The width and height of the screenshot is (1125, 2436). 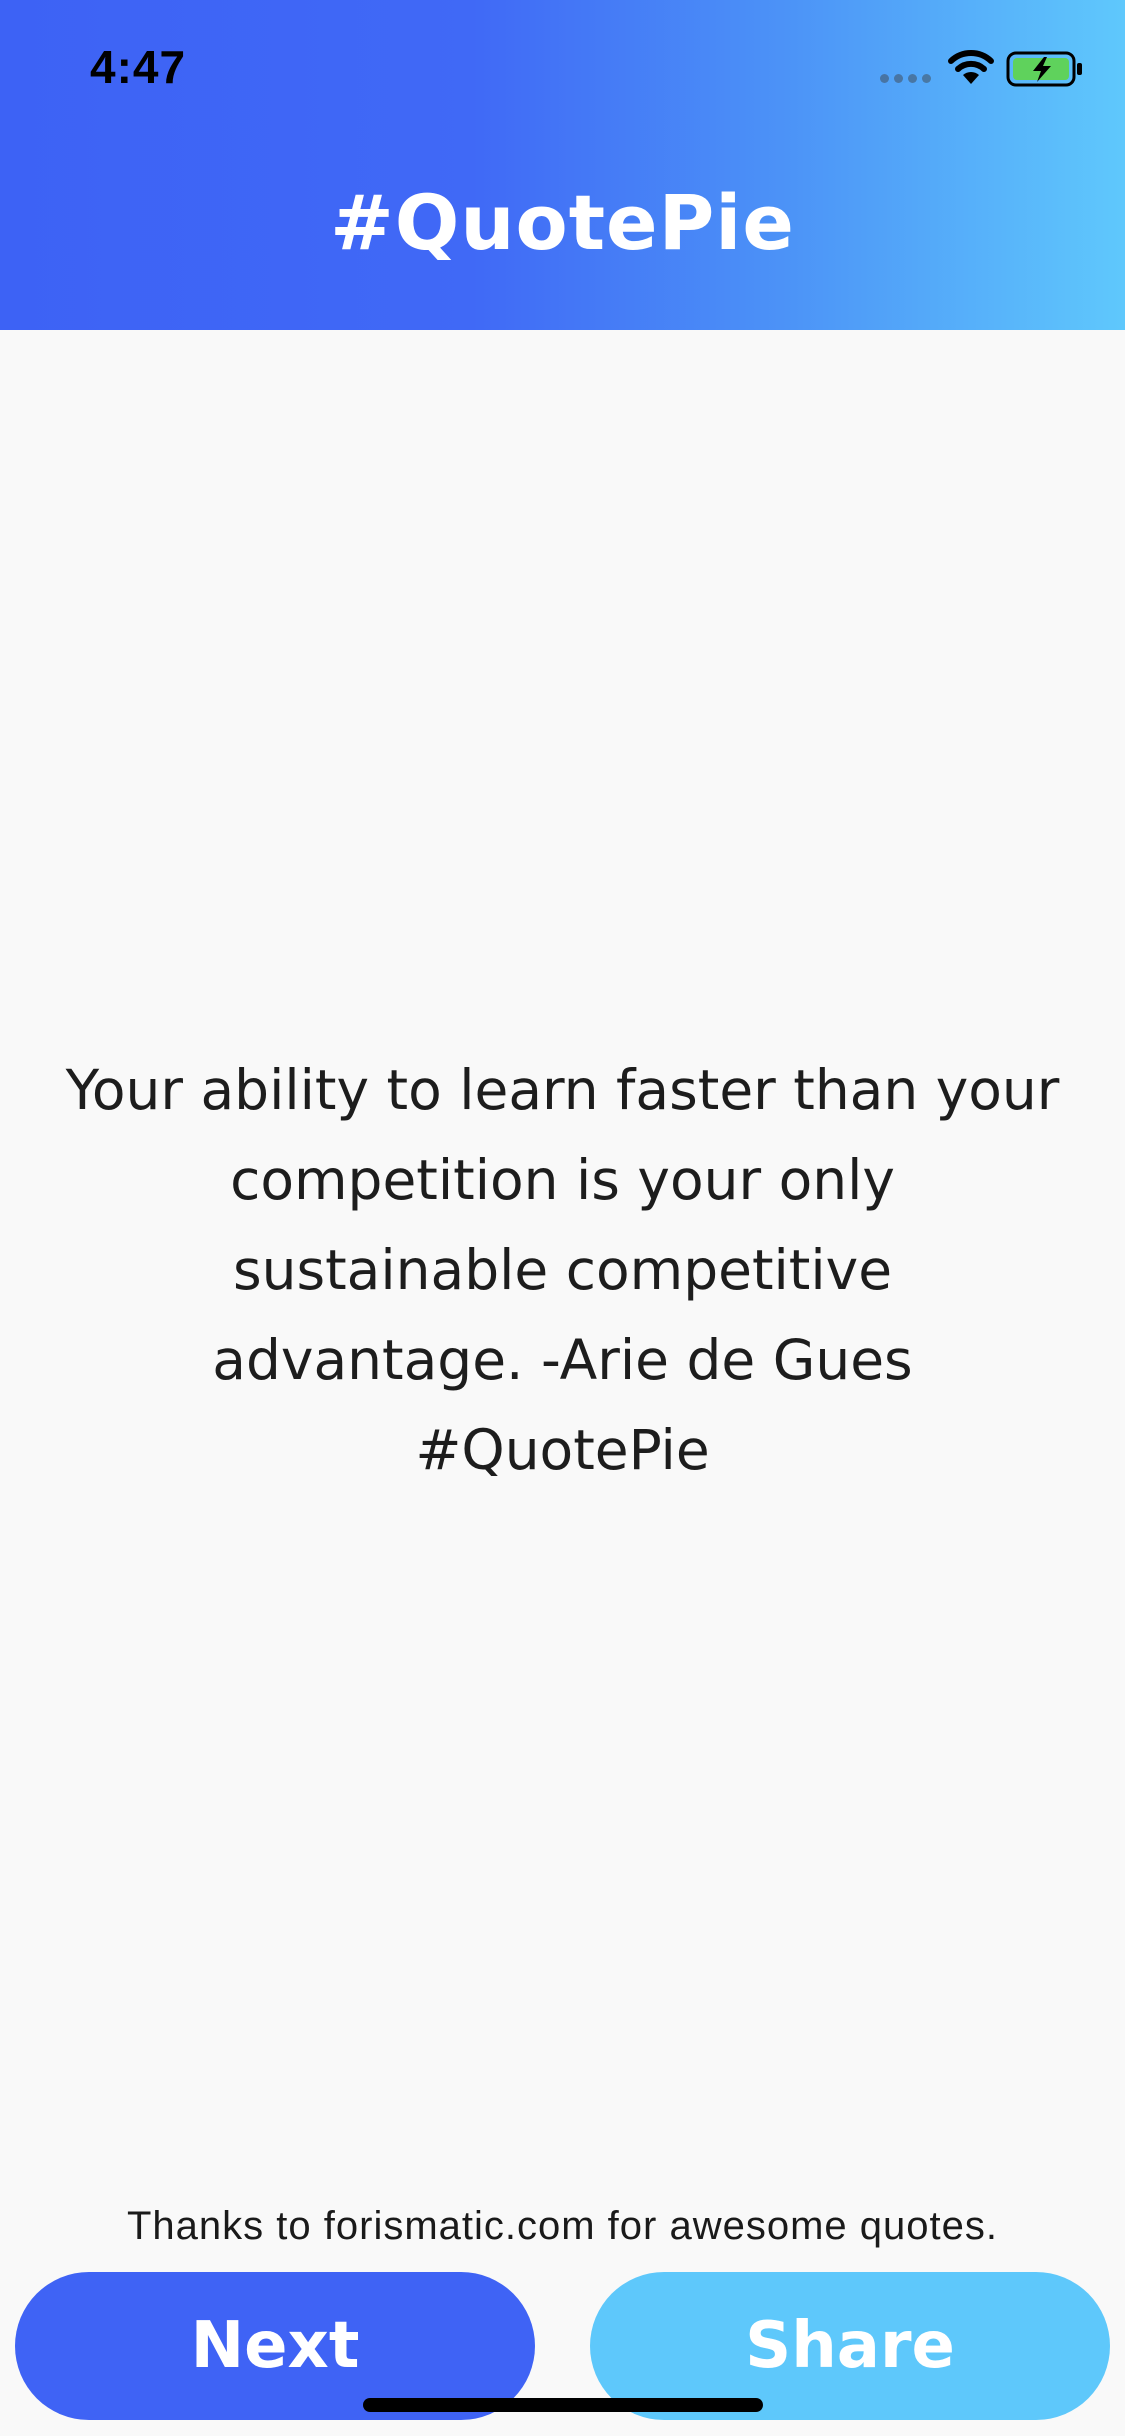 What do you see at coordinates (562, 165) in the screenshot?
I see `app-header: 4:47 #QuotePie` at bounding box center [562, 165].